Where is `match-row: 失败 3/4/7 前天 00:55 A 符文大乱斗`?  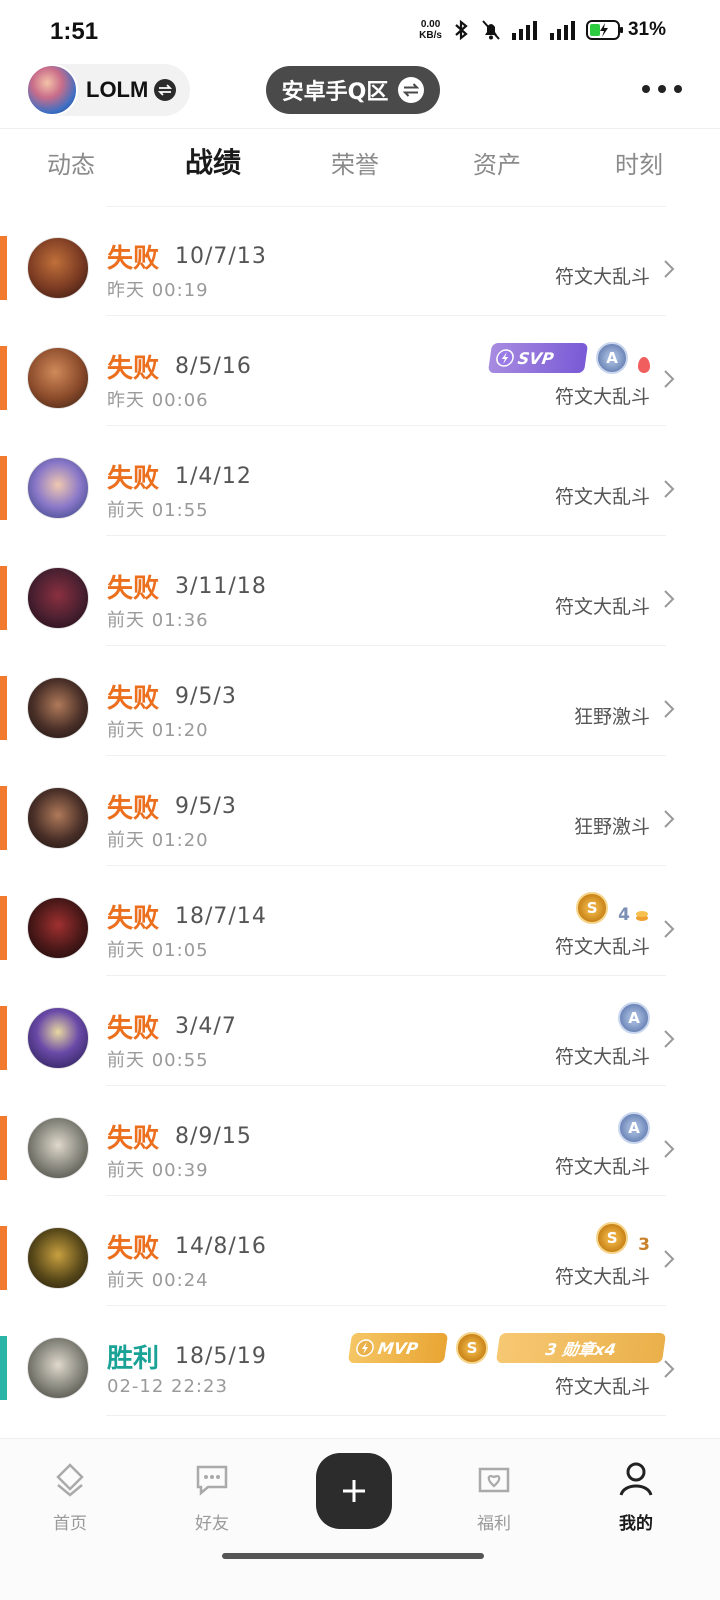 match-row: 失败 3/4/7 前天 00:55 A 符文大乱斗 is located at coordinates (360, 1031).